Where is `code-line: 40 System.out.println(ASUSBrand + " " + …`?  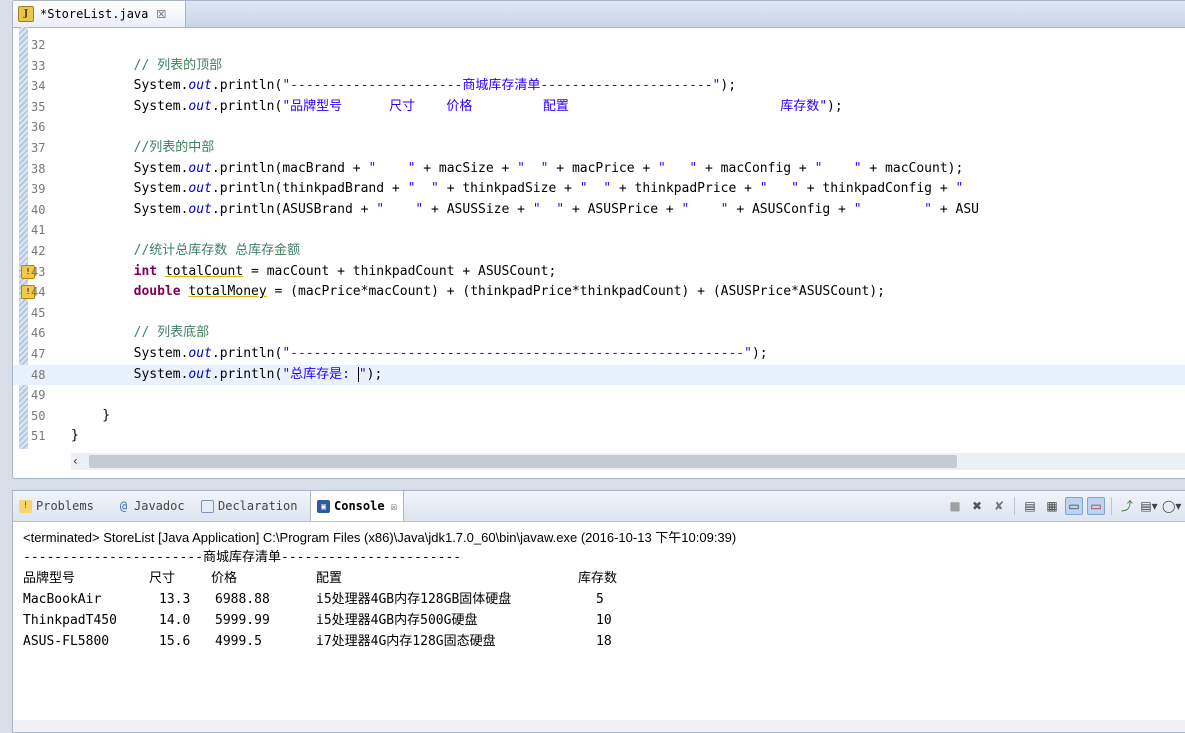
code-line: 40 System.out.println(ASUSBrand + " " + … is located at coordinates (599, 210).